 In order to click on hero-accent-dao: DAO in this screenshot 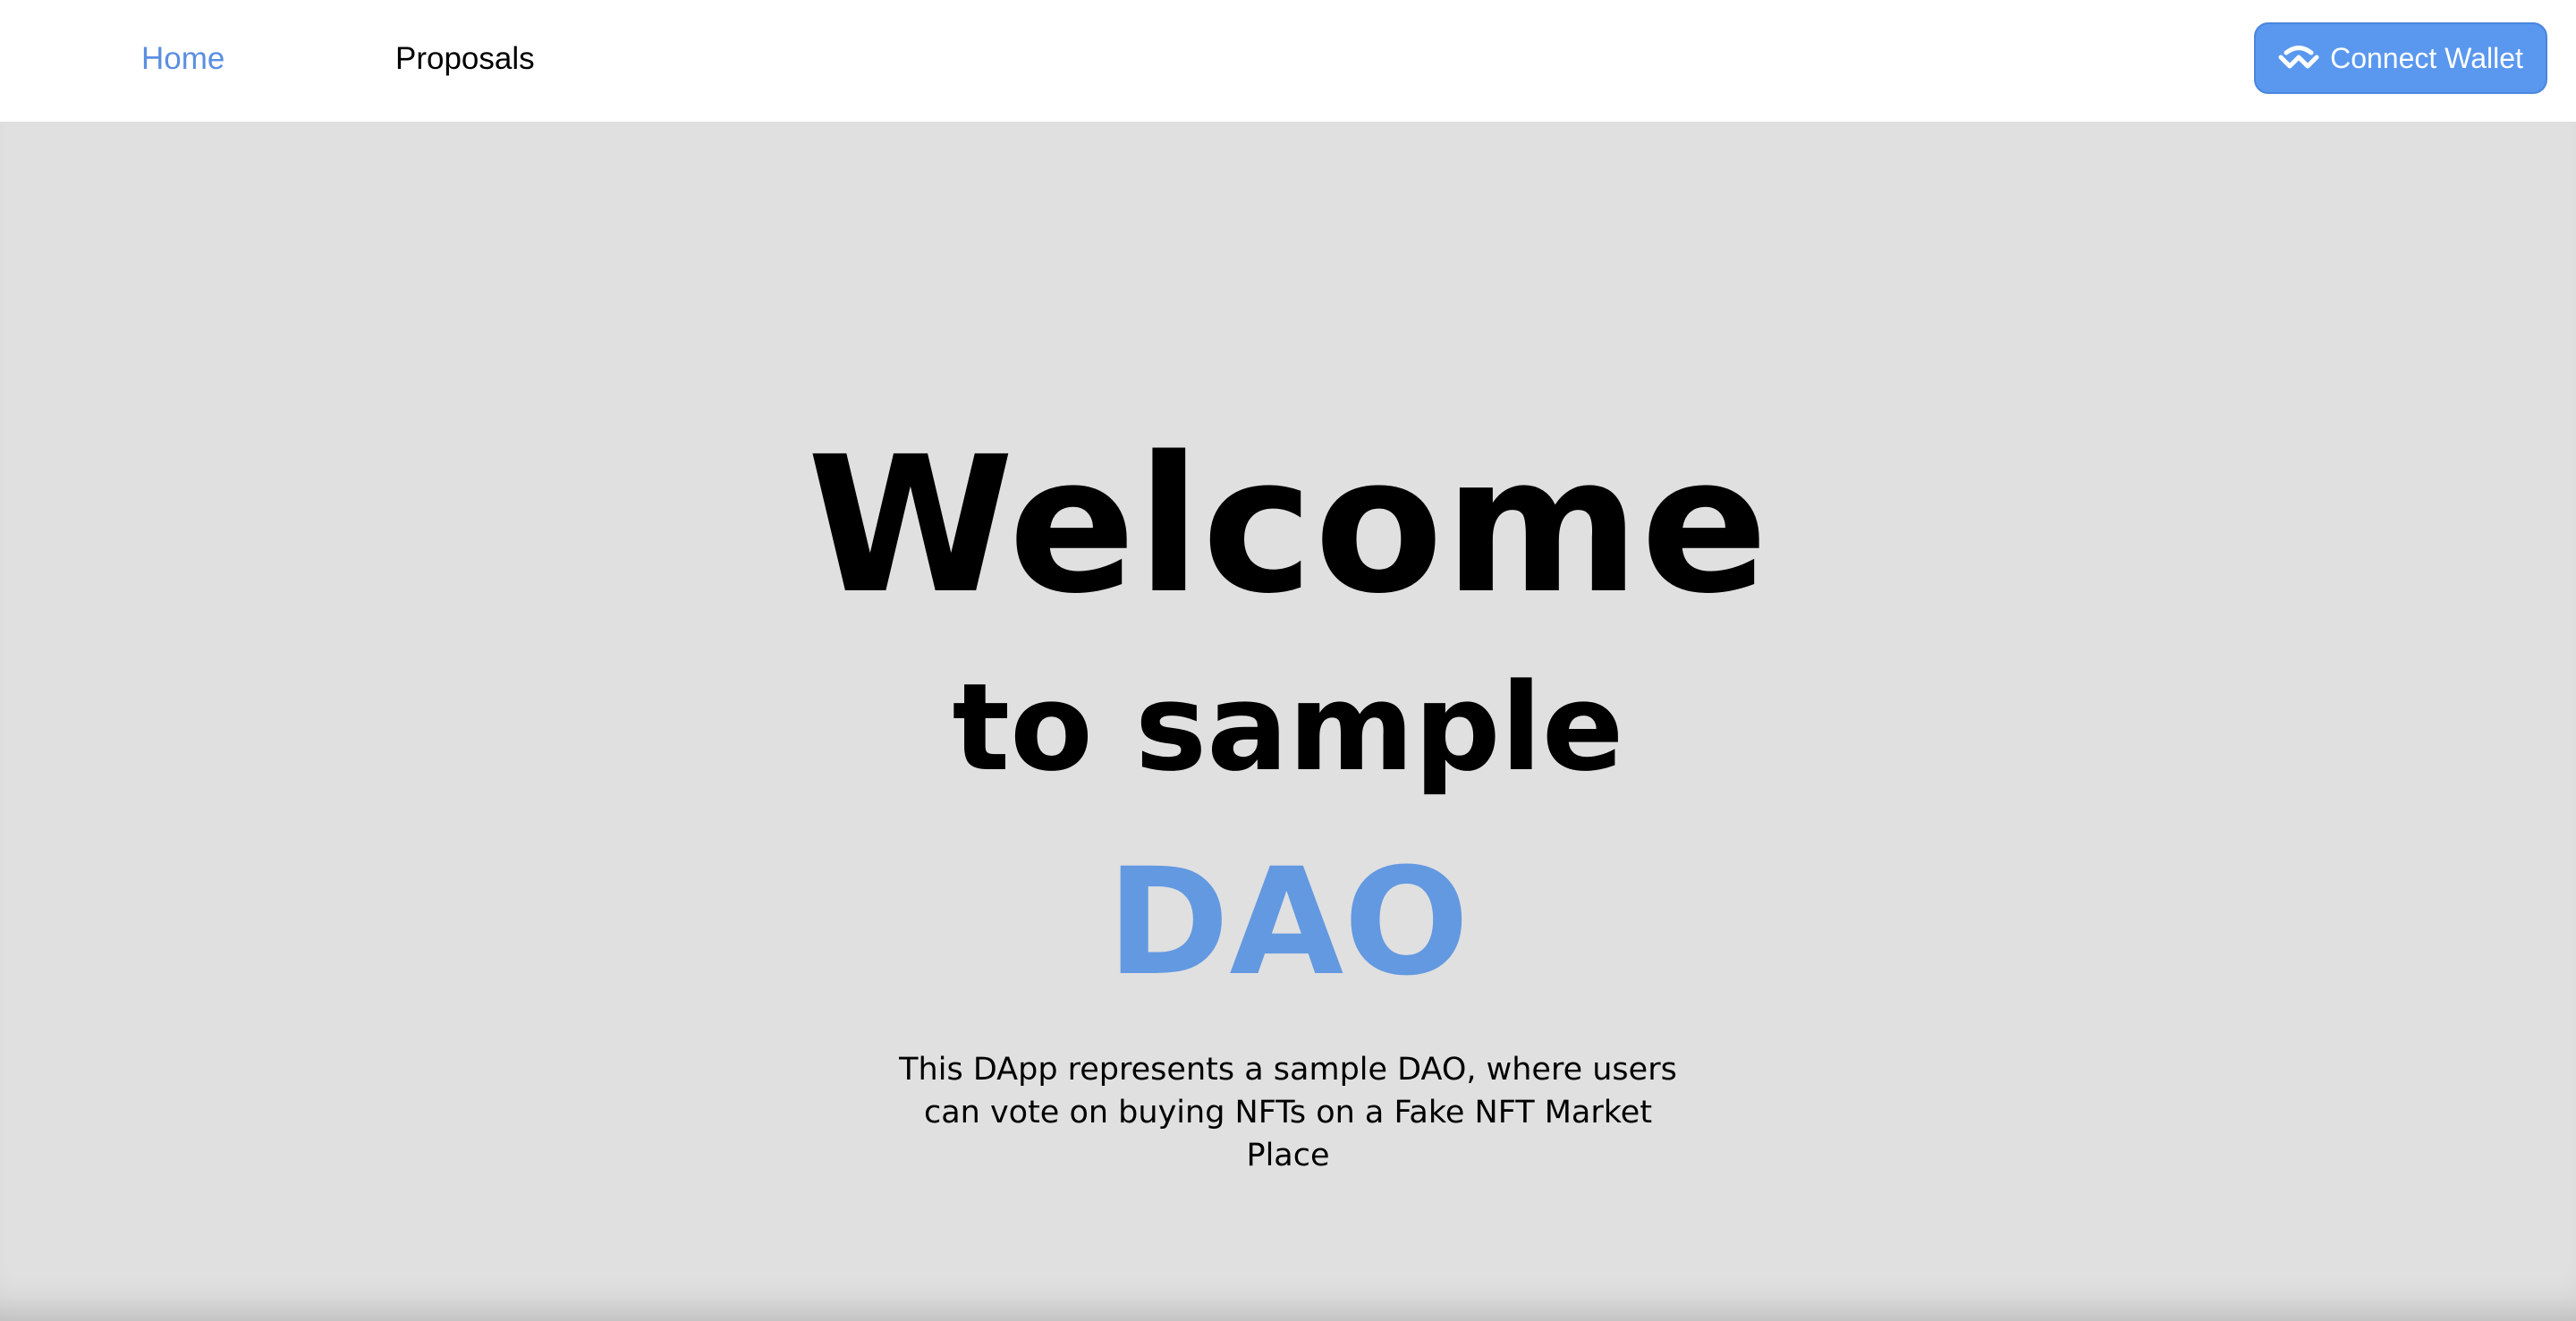, I will do `click(1288, 922)`.